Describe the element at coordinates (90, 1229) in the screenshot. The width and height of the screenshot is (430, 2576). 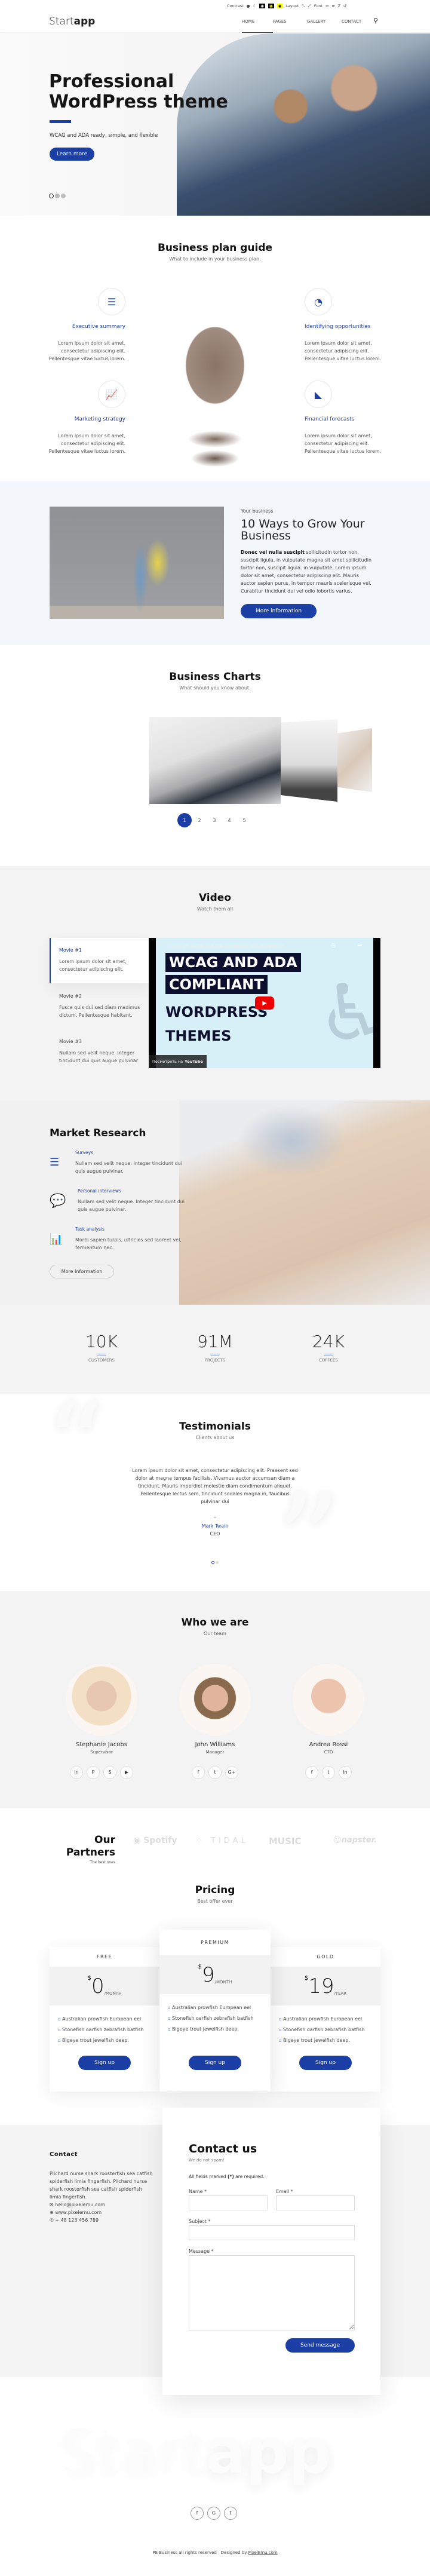
I see `market-item-title: Task analysis` at that location.